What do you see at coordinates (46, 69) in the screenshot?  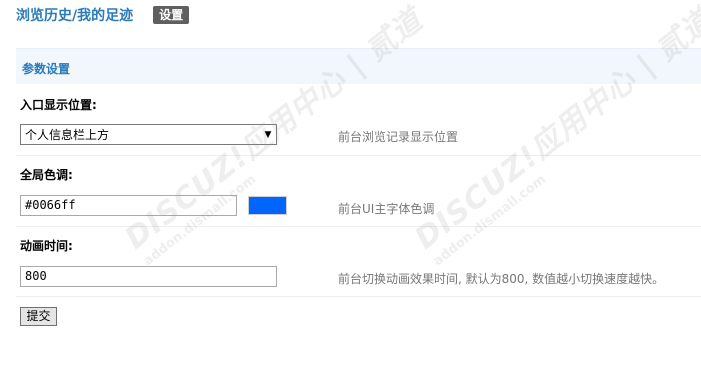 I see `section-title: 参数设置` at bounding box center [46, 69].